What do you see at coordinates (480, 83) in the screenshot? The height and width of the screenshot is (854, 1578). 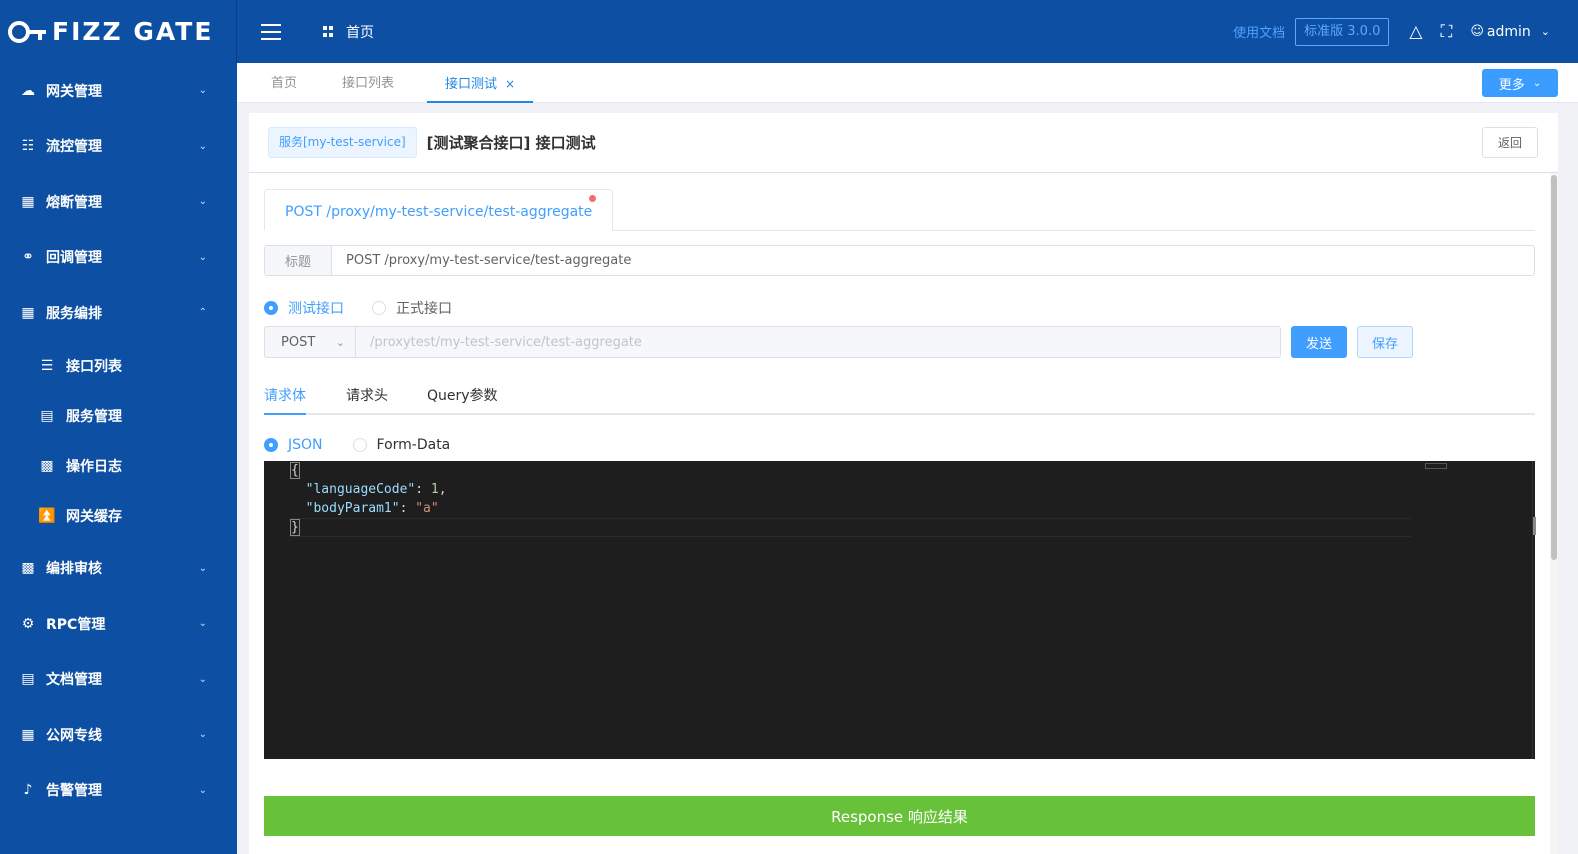 I see `tab-api-test: 接口测试 ×` at bounding box center [480, 83].